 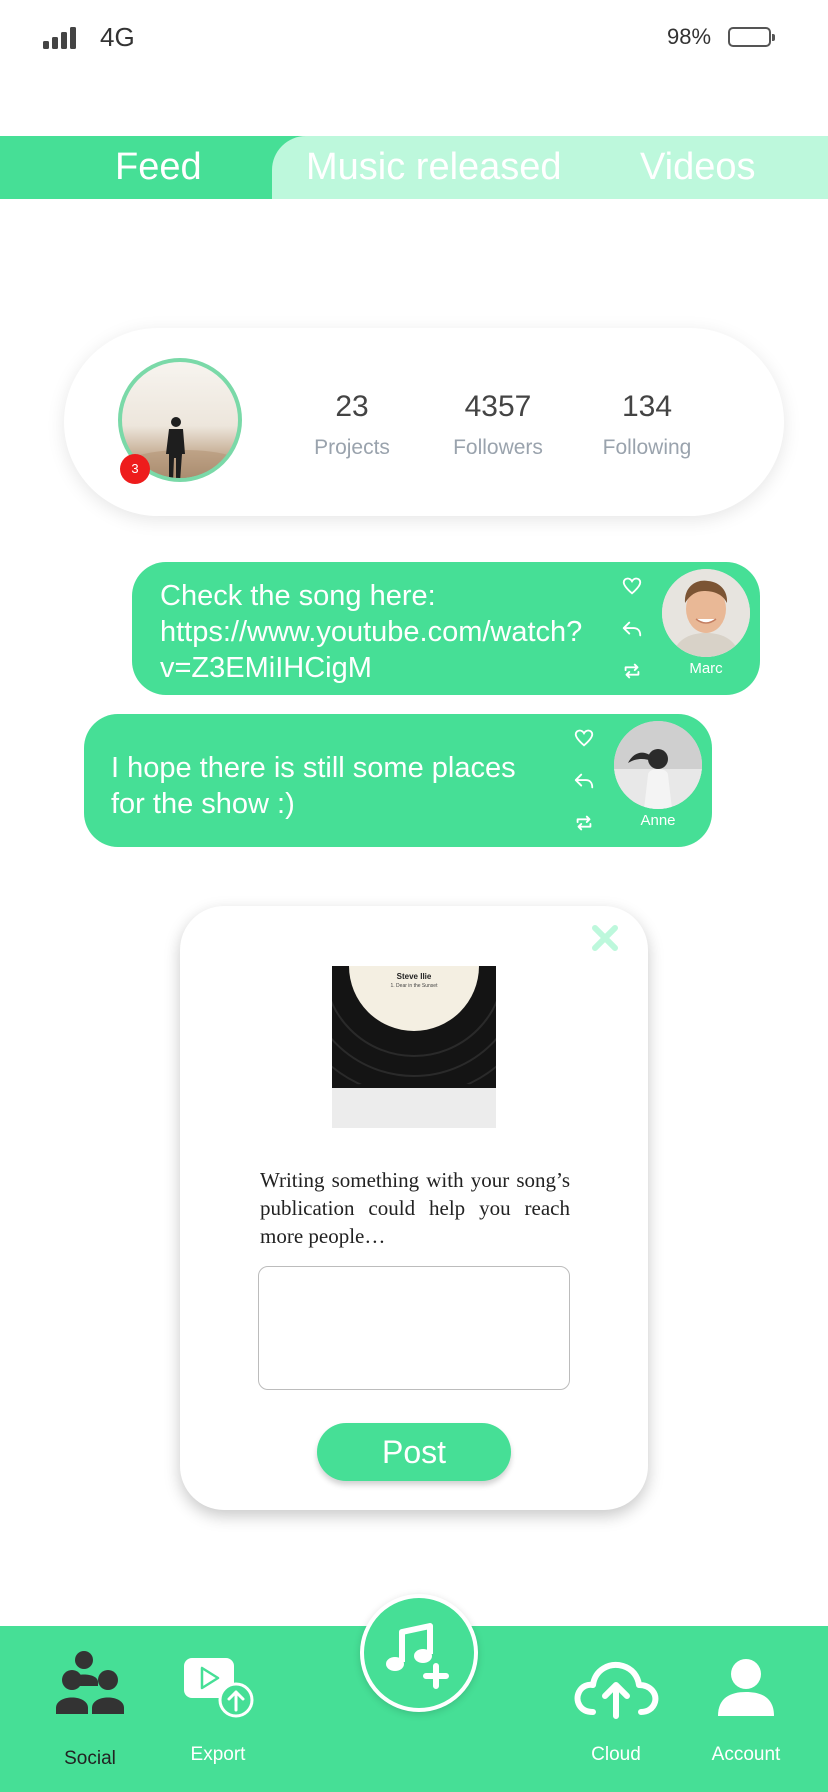 I want to click on people-icon, so click(x=90, y=1682).